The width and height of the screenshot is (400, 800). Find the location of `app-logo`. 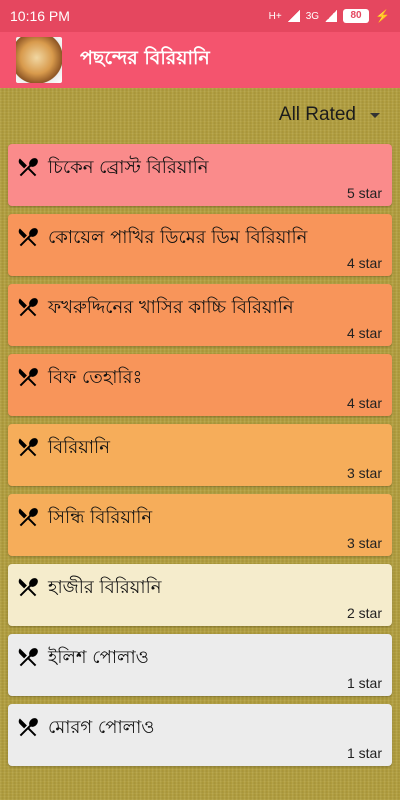

app-logo is located at coordinates (39, 60).